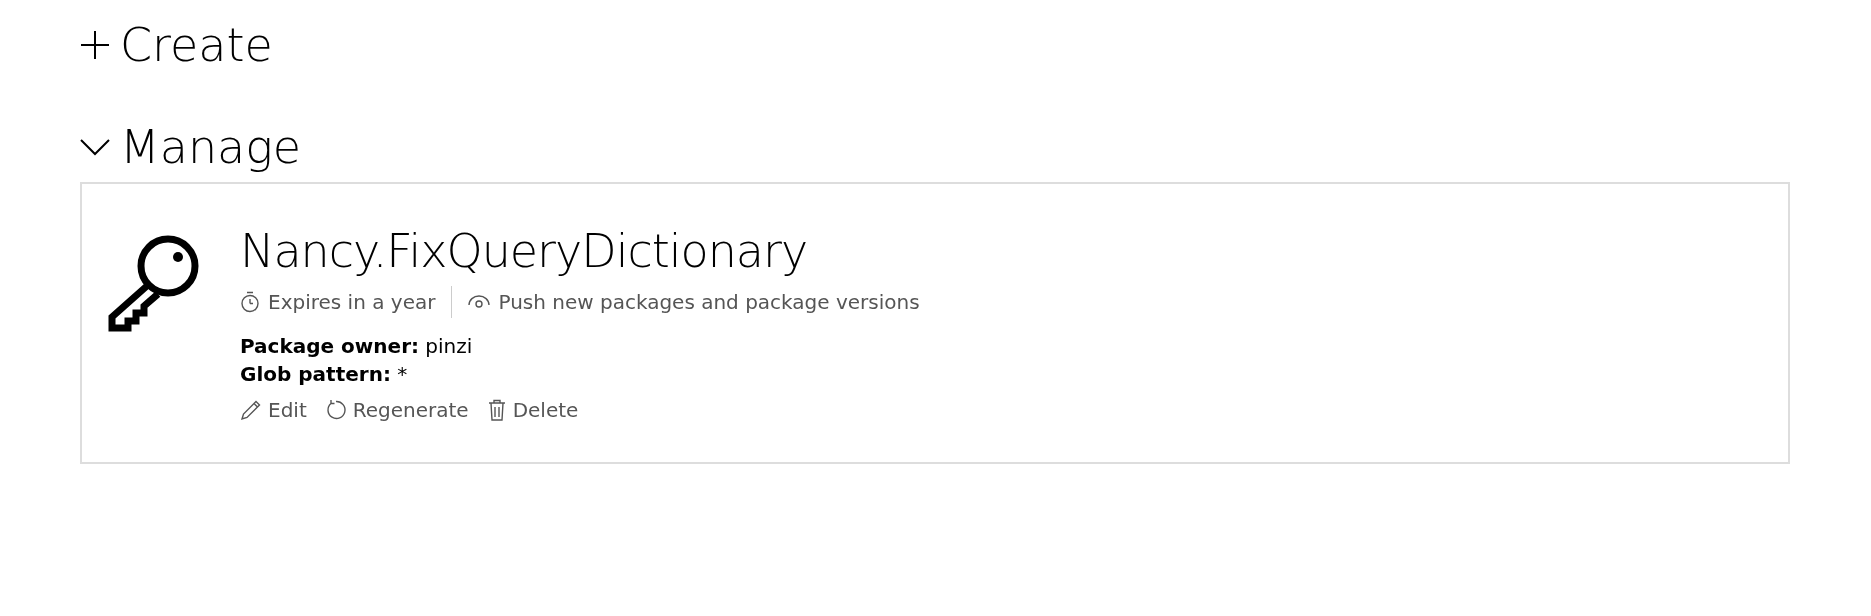 The height and width of the screenshot is (616, 1871). I want to click on pencil-icon, so click(251, 410).